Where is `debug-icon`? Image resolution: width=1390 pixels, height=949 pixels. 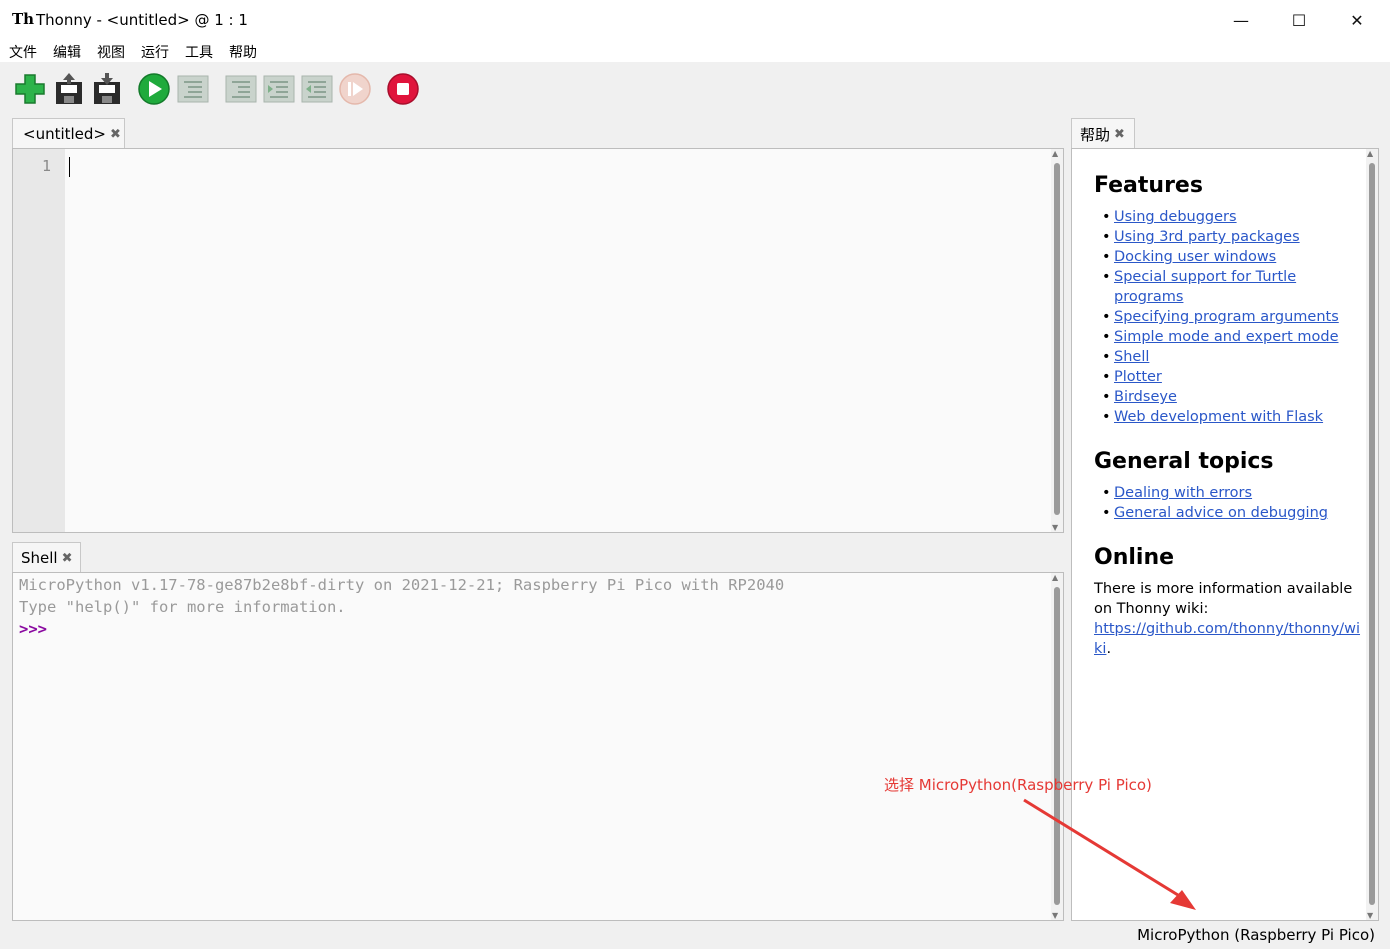
debug-icon is located at coordinates (193, 89).